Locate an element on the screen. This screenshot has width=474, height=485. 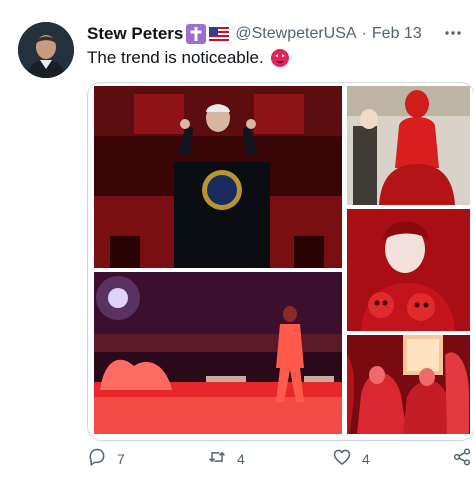
more-options-icon is located at coordinates (453, 35).